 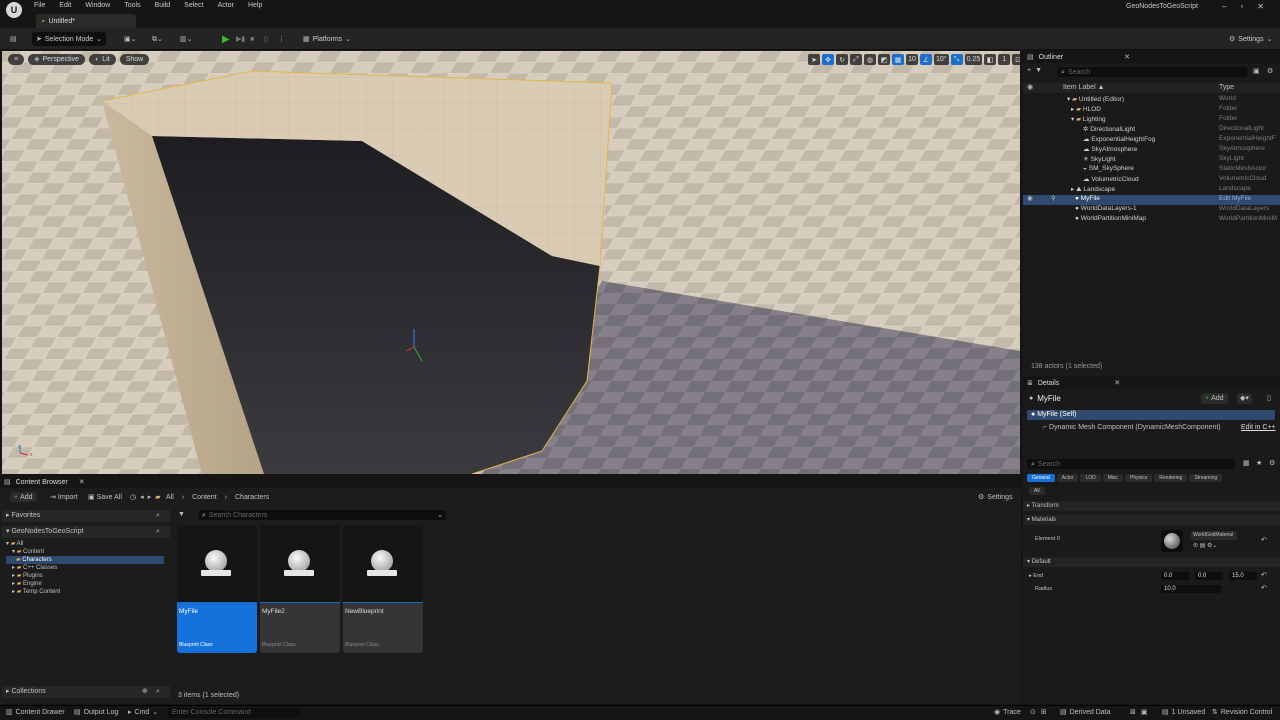 What do you see at coordinates (856, 59) in the screenshot?
I see `scale-tool-icon: ⤢` at bounding box center [856, 59].